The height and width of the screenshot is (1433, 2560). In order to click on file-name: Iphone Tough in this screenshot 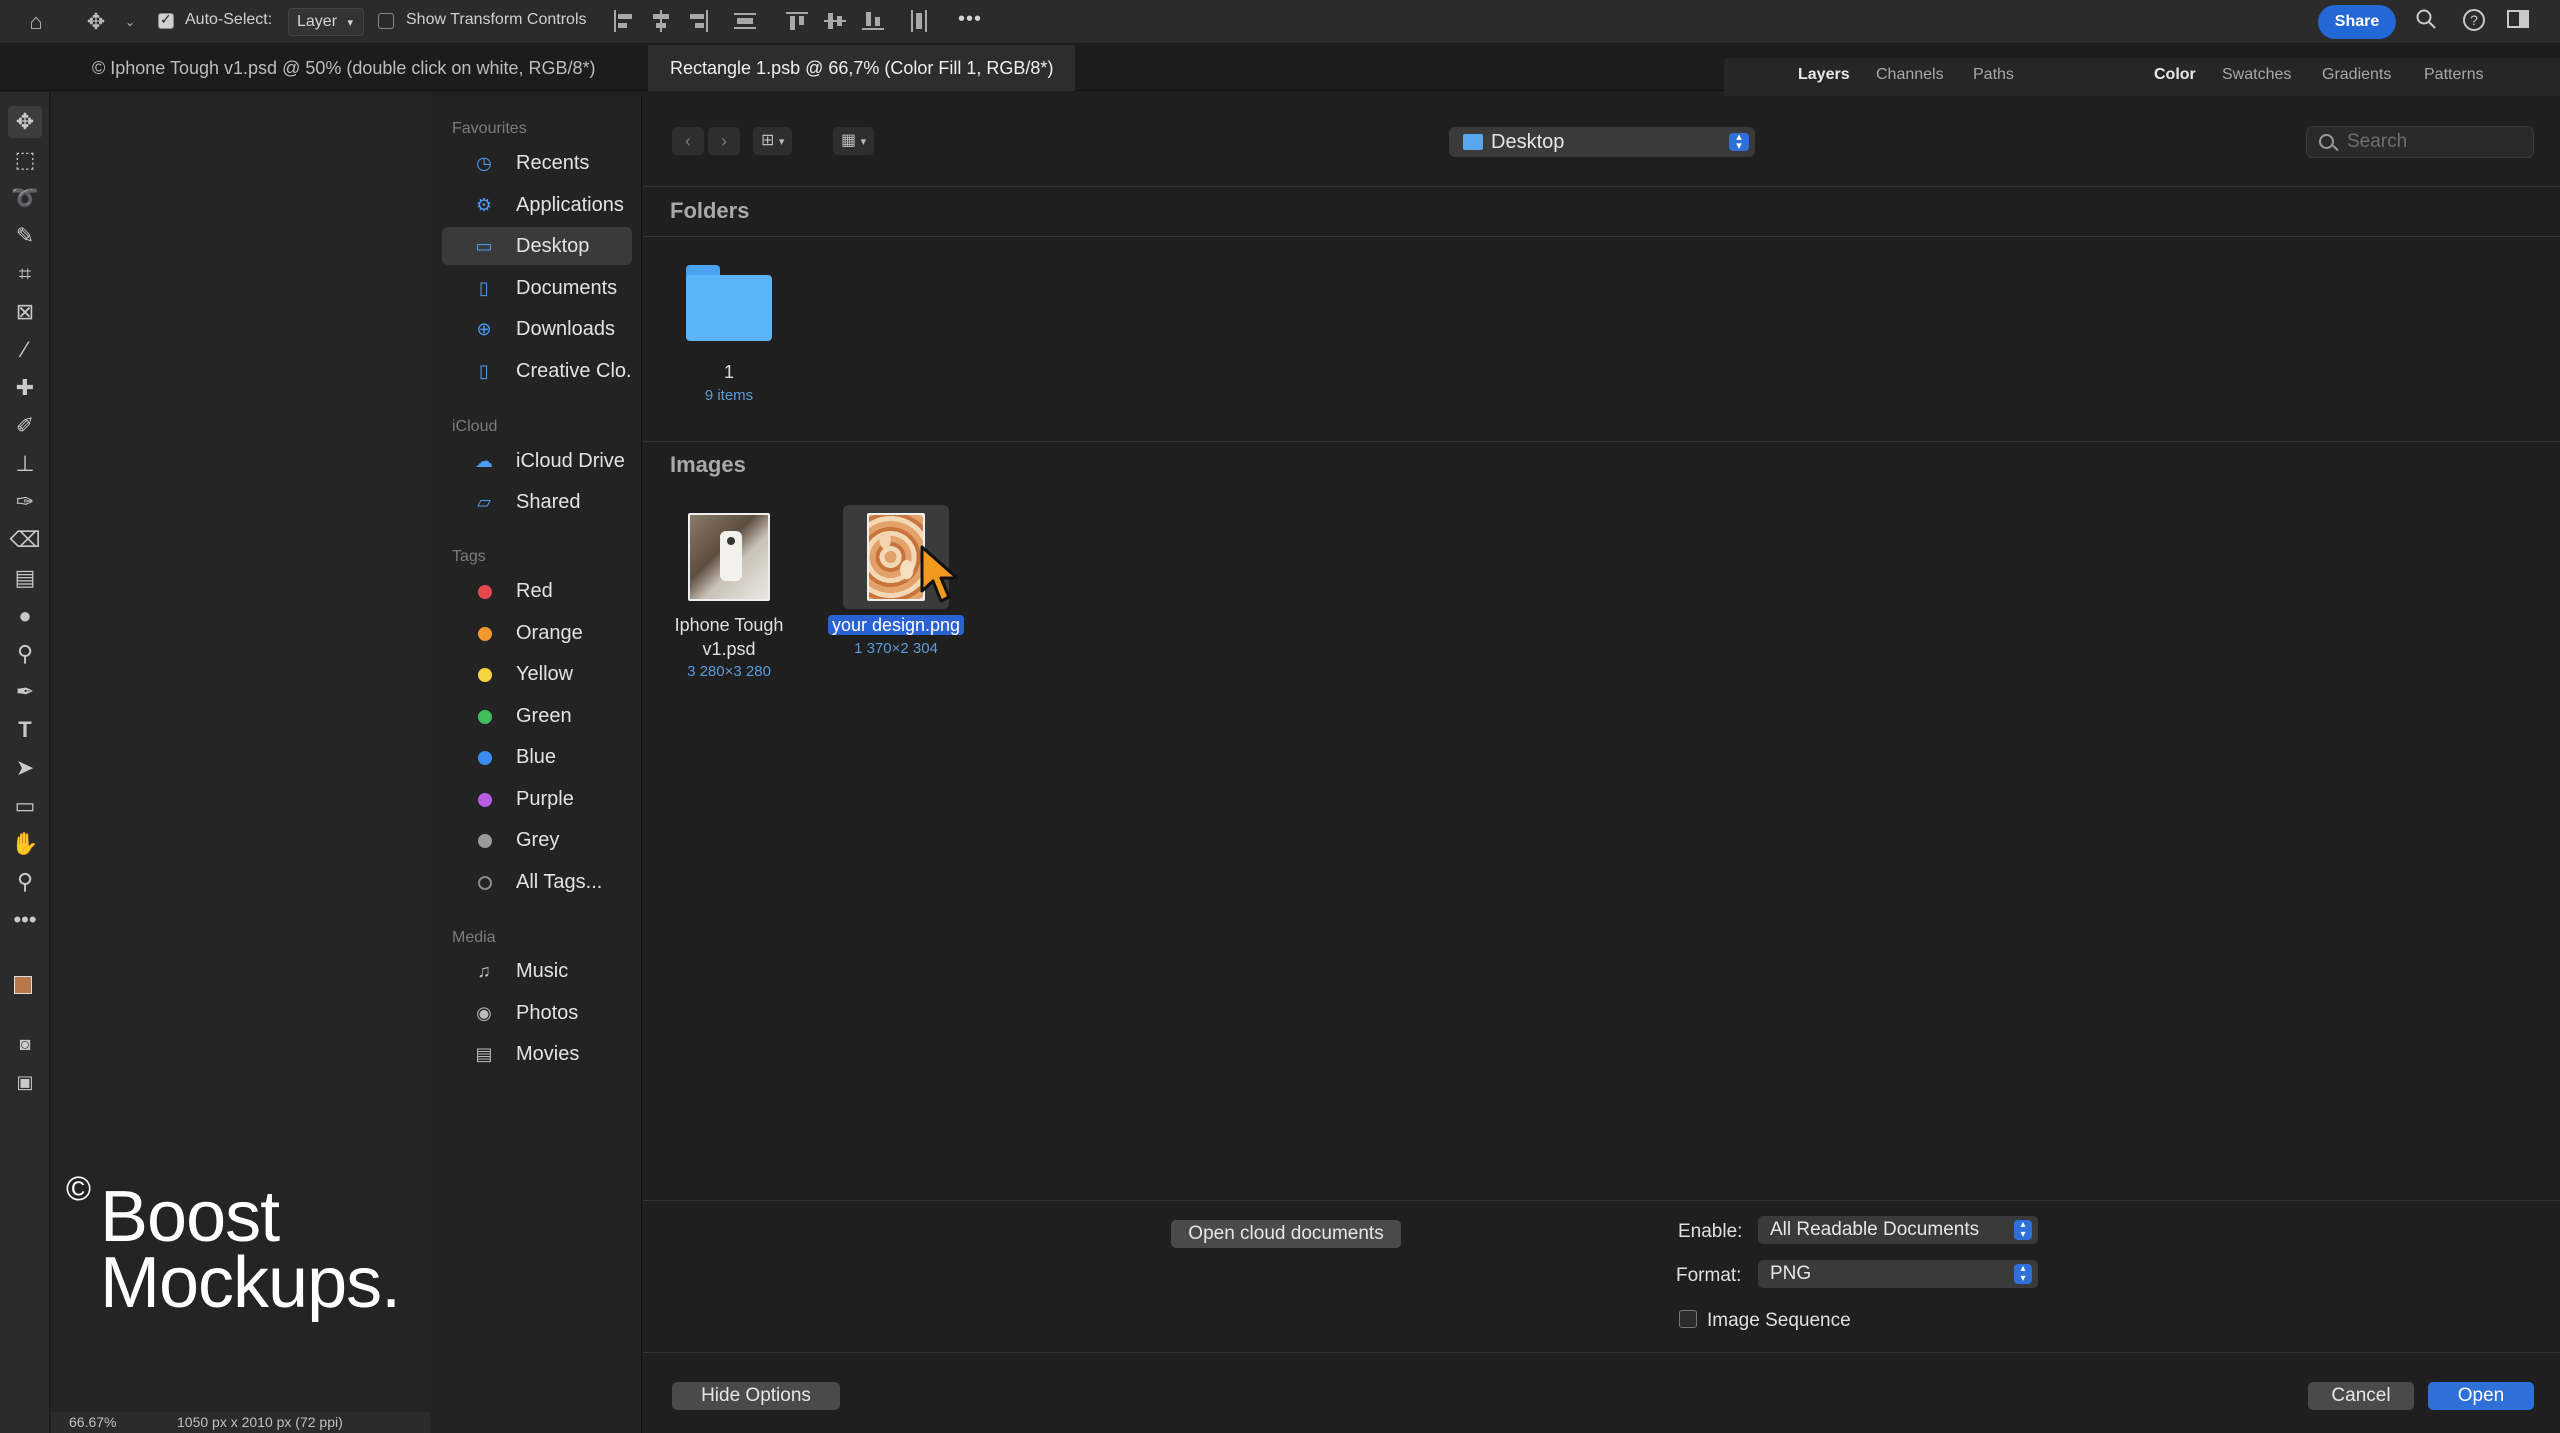, I will do `click(729, 625)`.